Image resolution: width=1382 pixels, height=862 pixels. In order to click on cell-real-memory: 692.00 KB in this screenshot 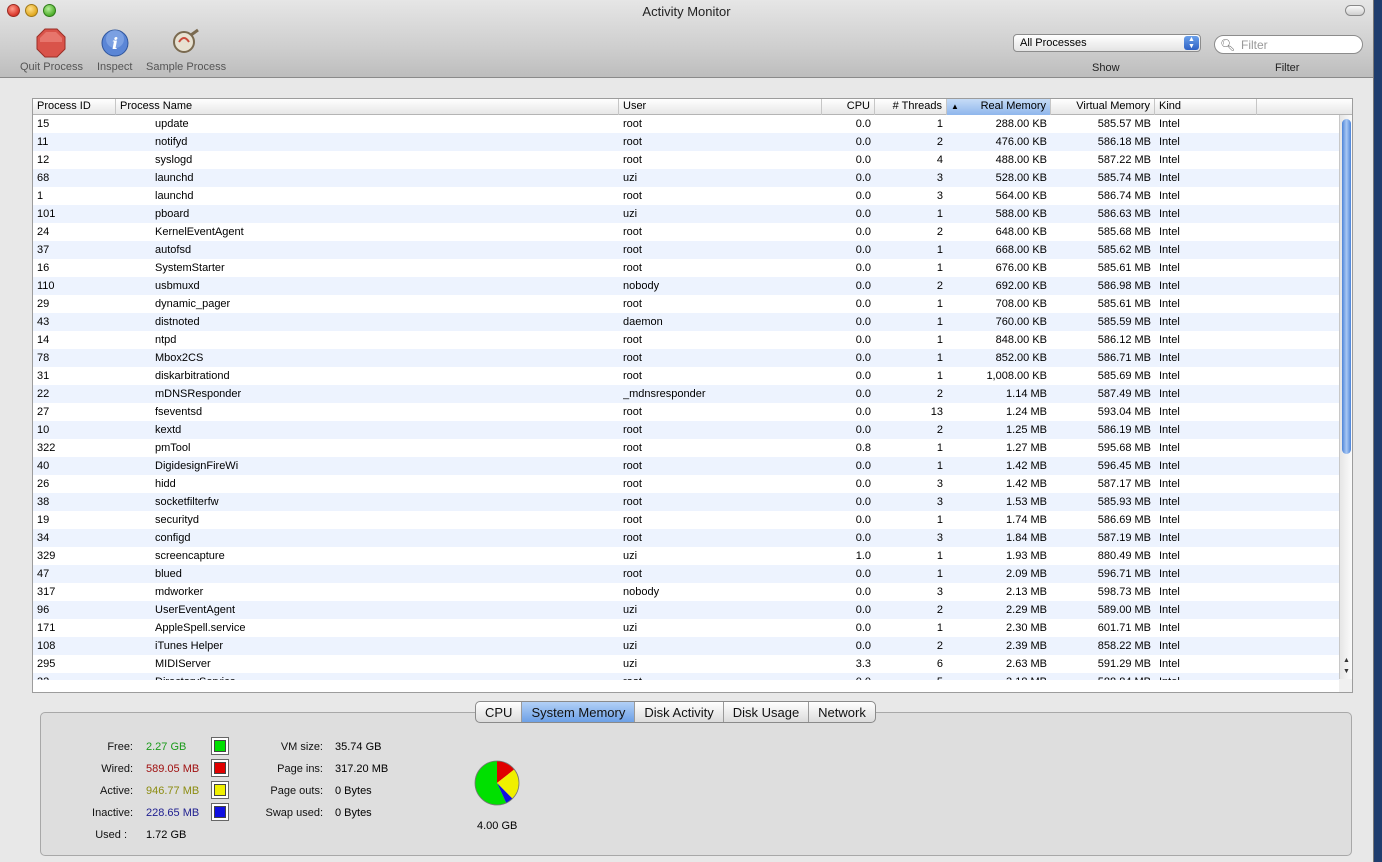, I will do `click(1021, 286)`.